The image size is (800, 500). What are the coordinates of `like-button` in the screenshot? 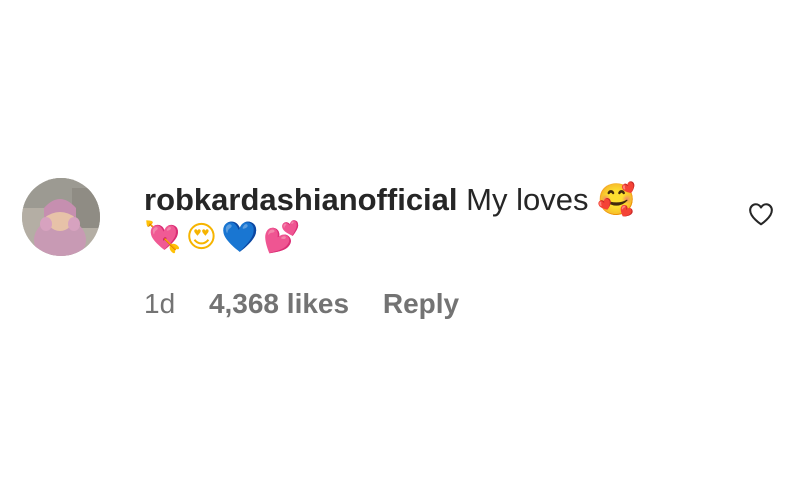 It's located at (761, 214).